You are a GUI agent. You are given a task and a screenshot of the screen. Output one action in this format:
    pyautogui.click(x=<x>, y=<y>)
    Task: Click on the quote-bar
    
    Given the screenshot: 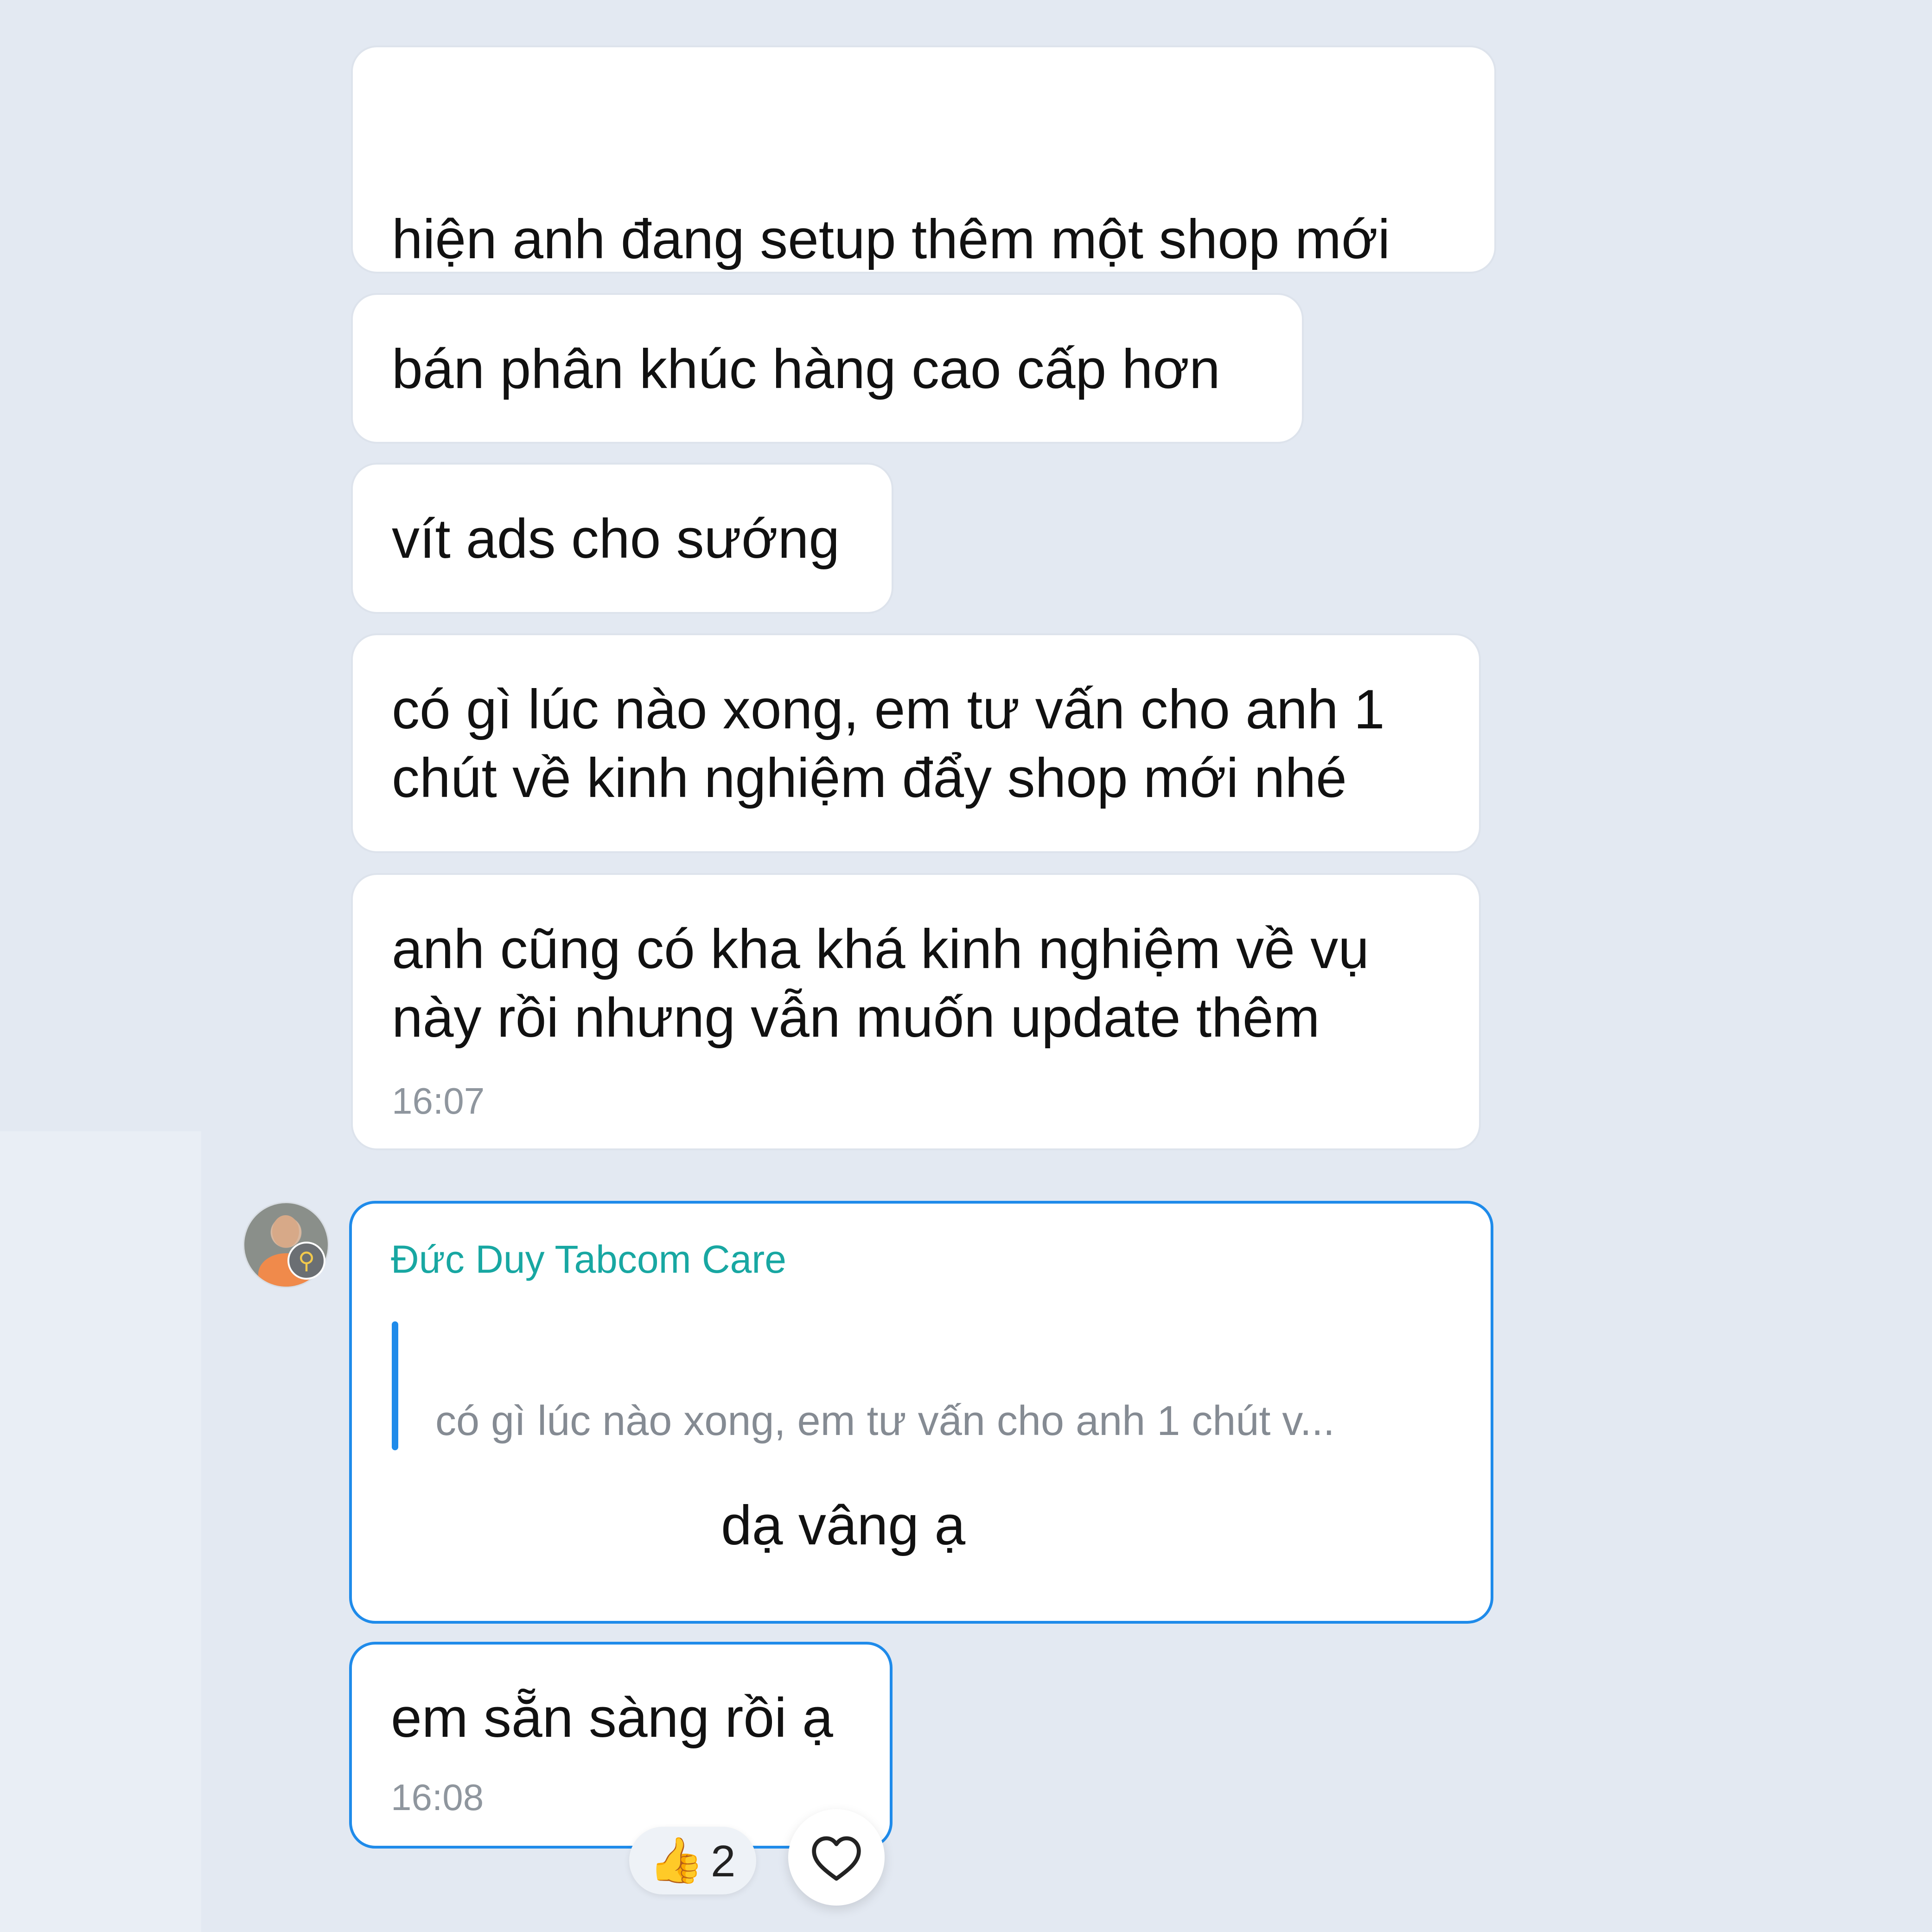 What is the action you would take?
    pyautogui.click(x=395, y=1385)
    